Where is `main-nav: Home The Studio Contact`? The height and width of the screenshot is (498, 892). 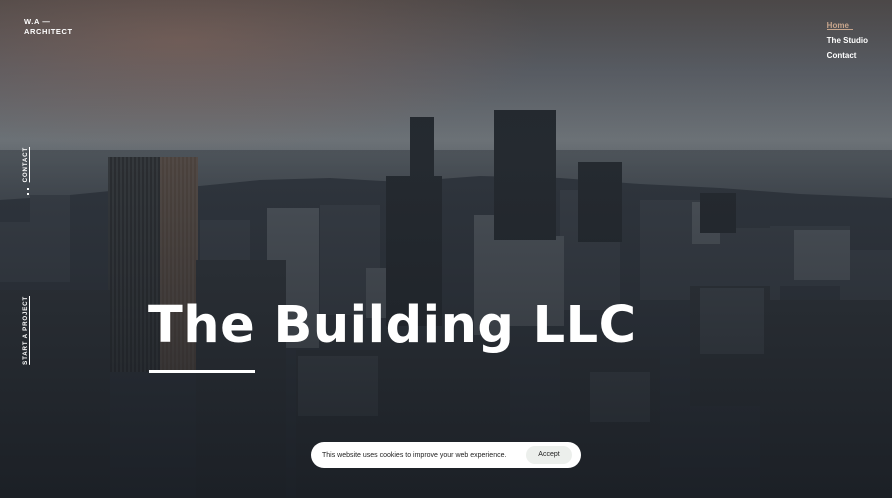 main-nav: Home The Studio Contact is located at coordinates (847, 40).